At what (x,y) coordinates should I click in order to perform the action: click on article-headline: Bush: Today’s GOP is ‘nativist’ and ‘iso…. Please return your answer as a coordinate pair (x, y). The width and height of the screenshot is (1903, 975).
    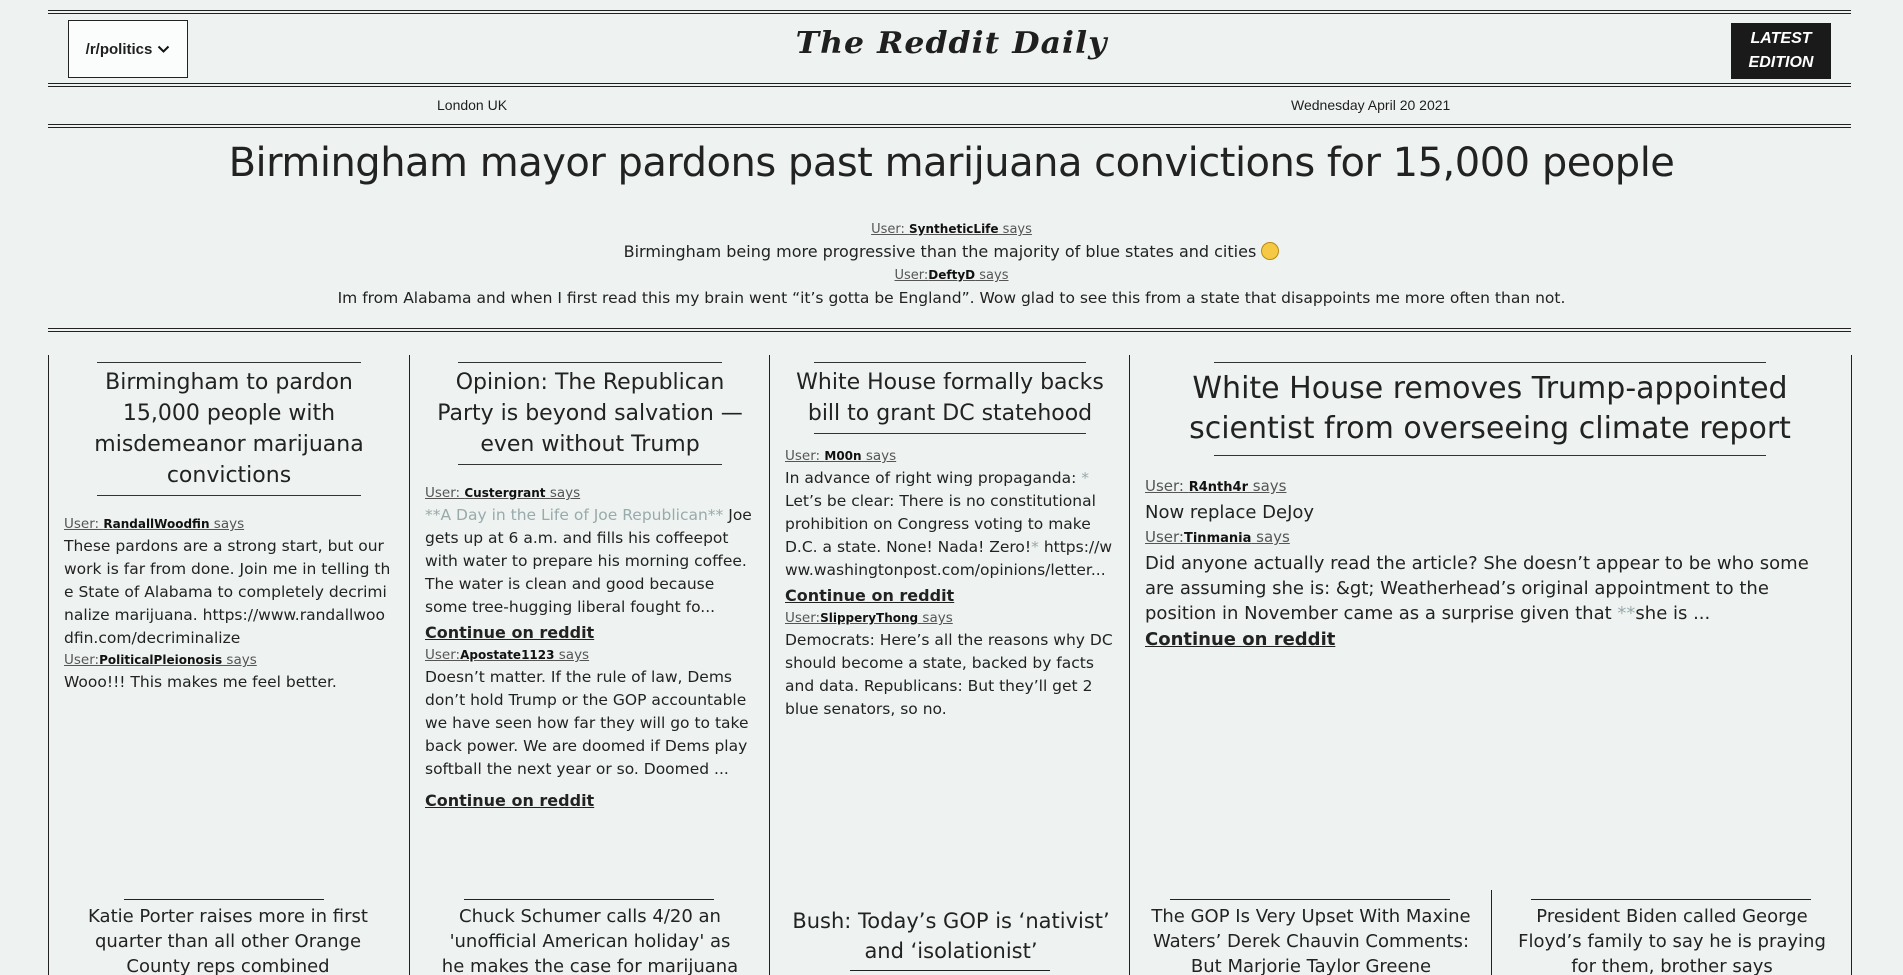
    Looking at the image, I should click on (951, 936).